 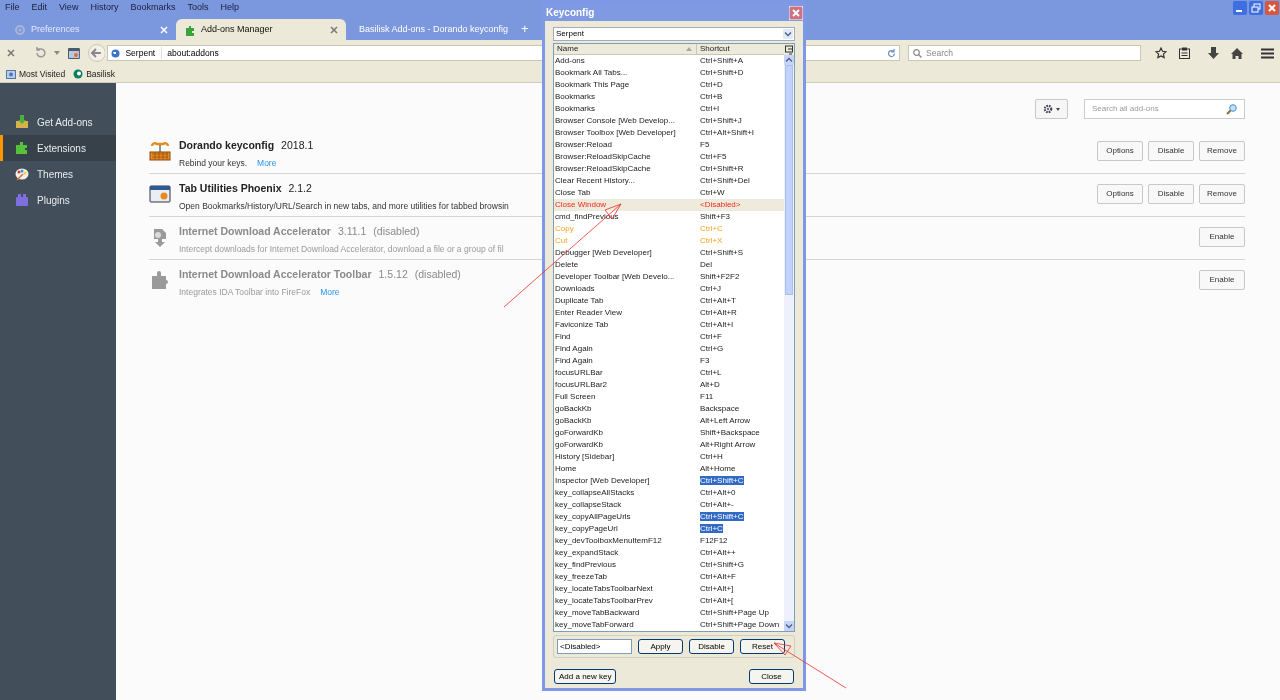 What do you see at coordinates (585, 676) in the screenshot?
I see `add-key-button: Add a new key` at bounding box center [585, 676].